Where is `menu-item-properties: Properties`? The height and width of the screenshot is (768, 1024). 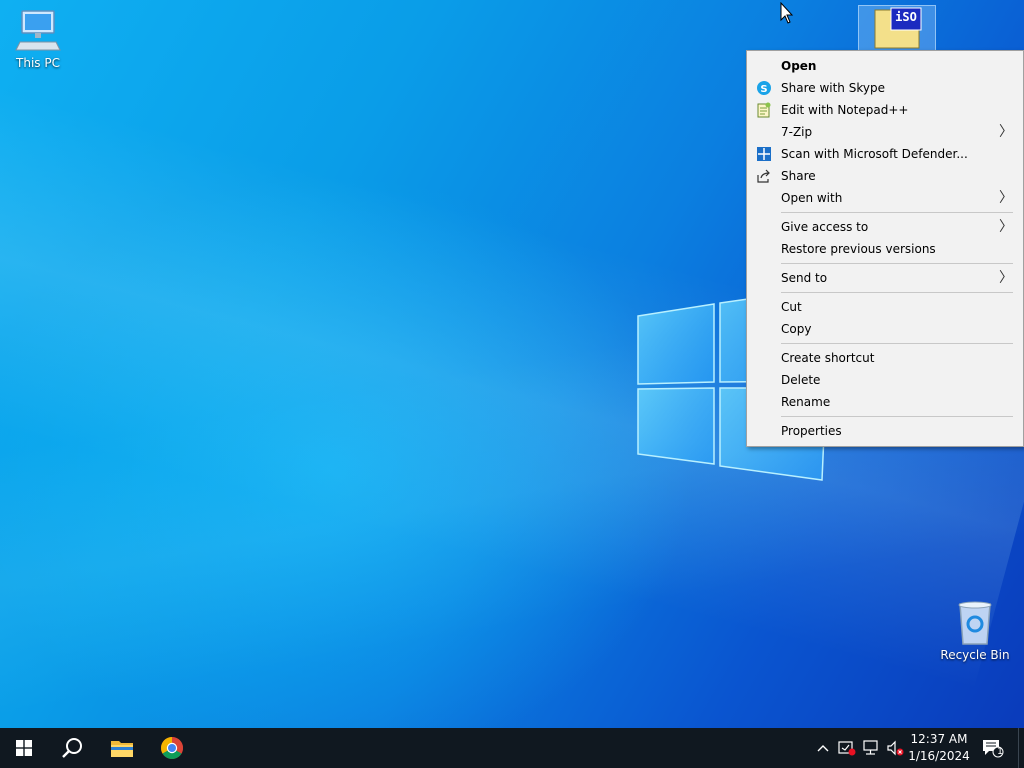
menu-item-properties: Properties is located at coordinates (885, 431).